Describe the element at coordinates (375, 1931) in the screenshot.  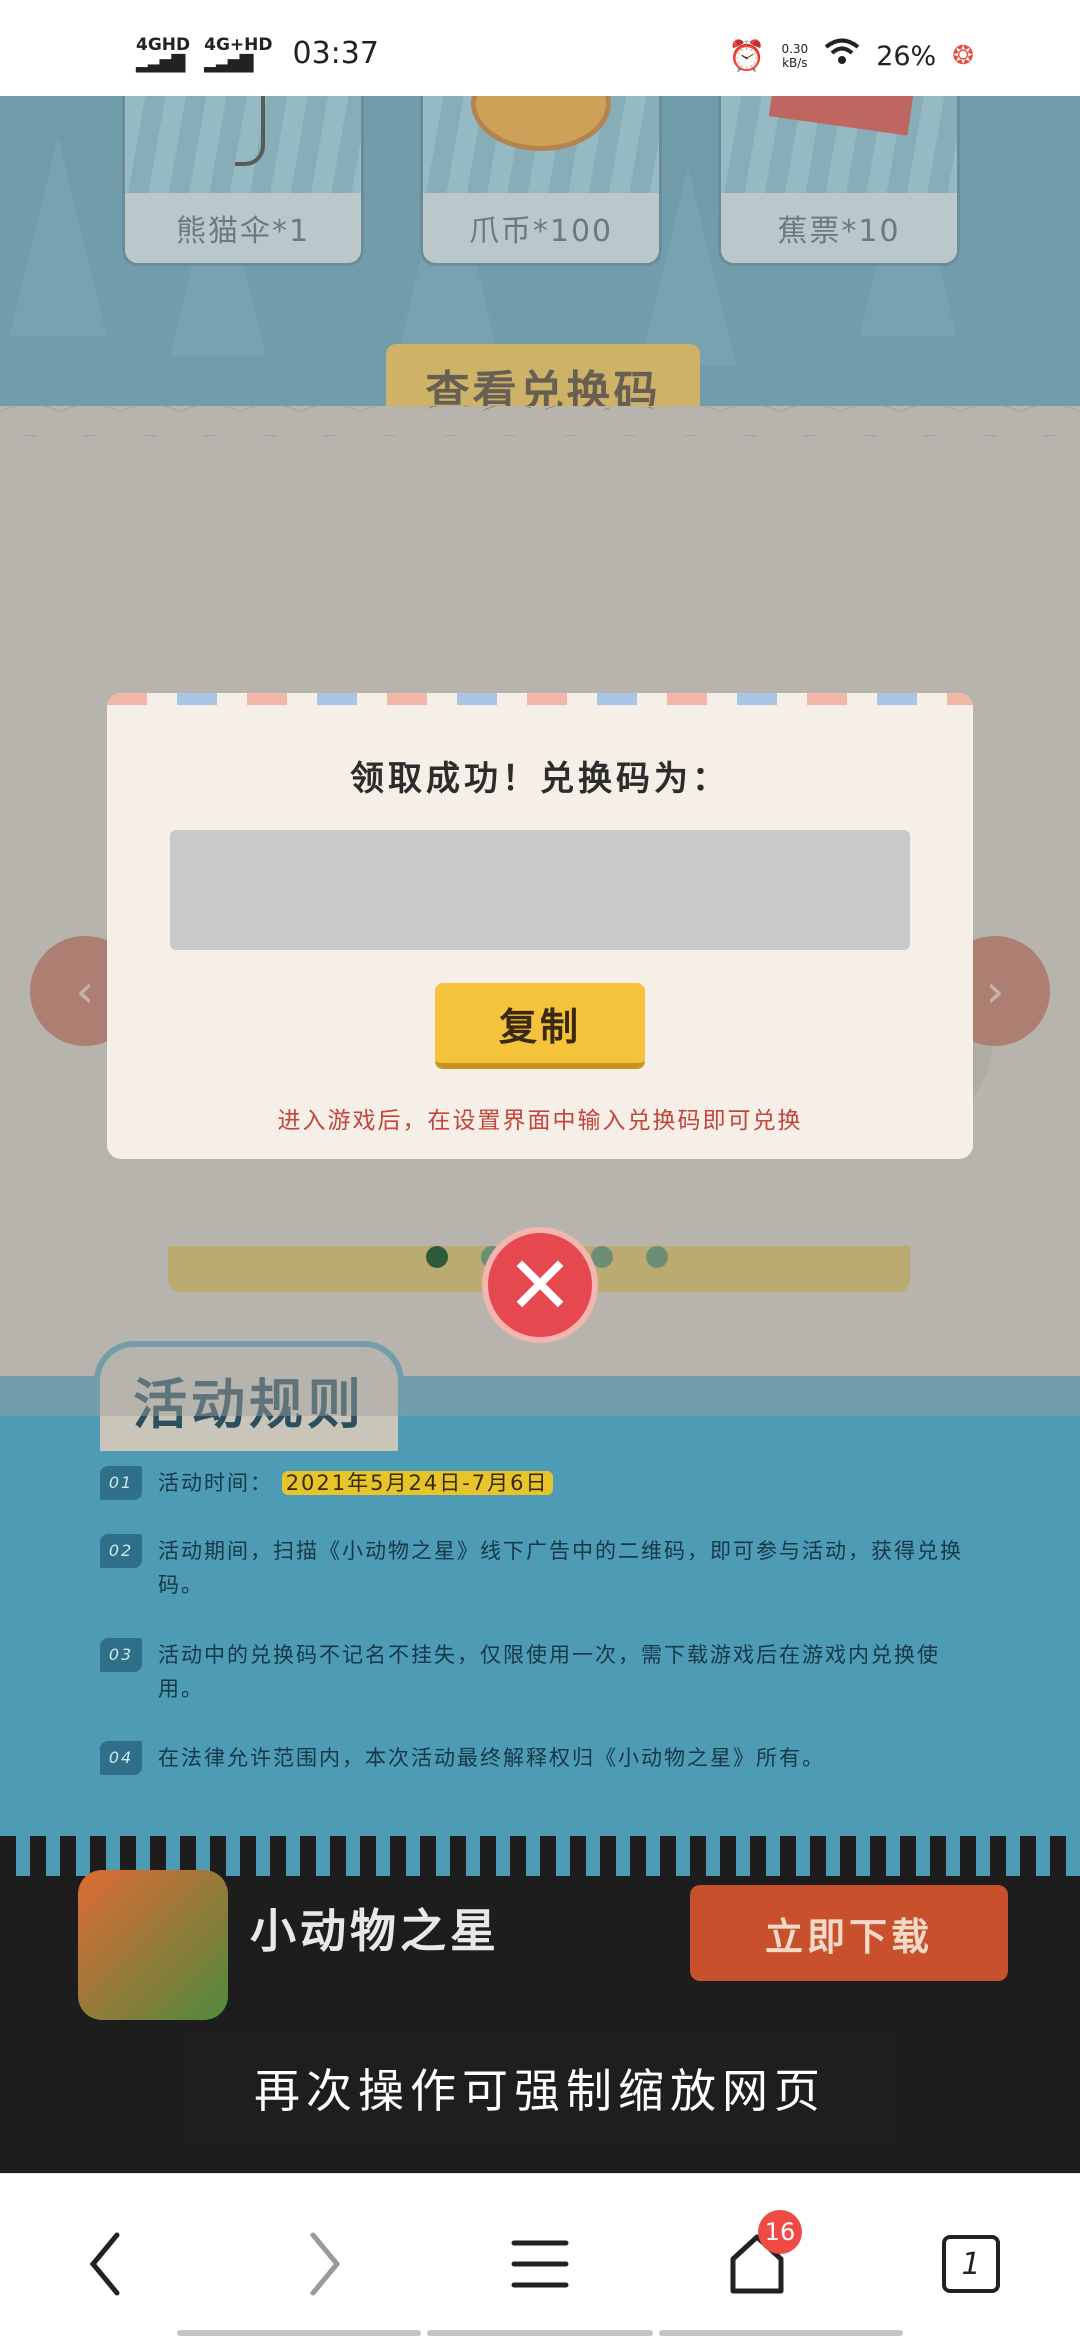
I see `app-name: 小动物之星` at that location.